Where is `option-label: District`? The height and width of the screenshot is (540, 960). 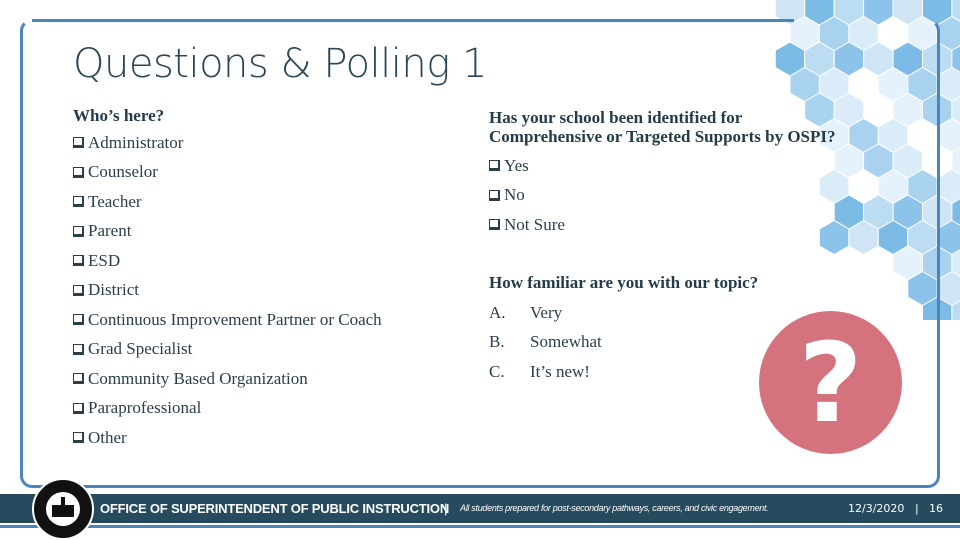 option-label: District is located at coordinates (113, 290).